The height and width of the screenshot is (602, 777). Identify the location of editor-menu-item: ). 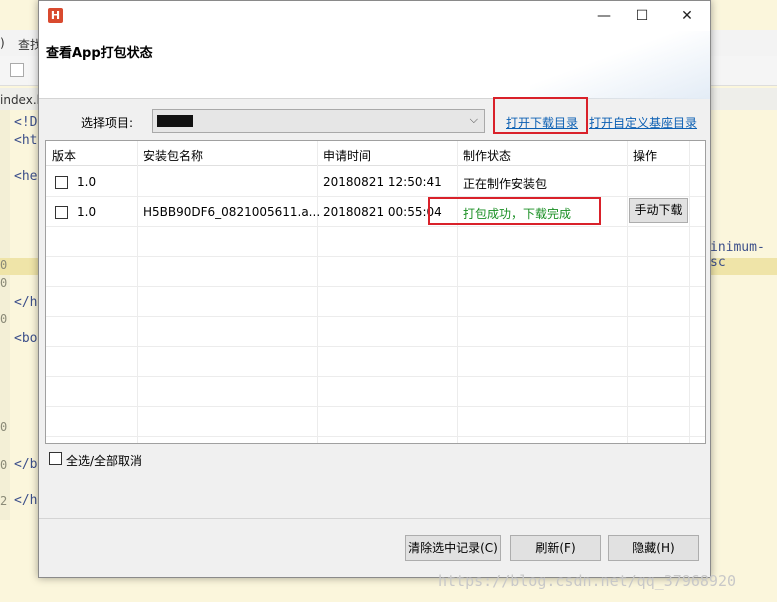
(2, 43).